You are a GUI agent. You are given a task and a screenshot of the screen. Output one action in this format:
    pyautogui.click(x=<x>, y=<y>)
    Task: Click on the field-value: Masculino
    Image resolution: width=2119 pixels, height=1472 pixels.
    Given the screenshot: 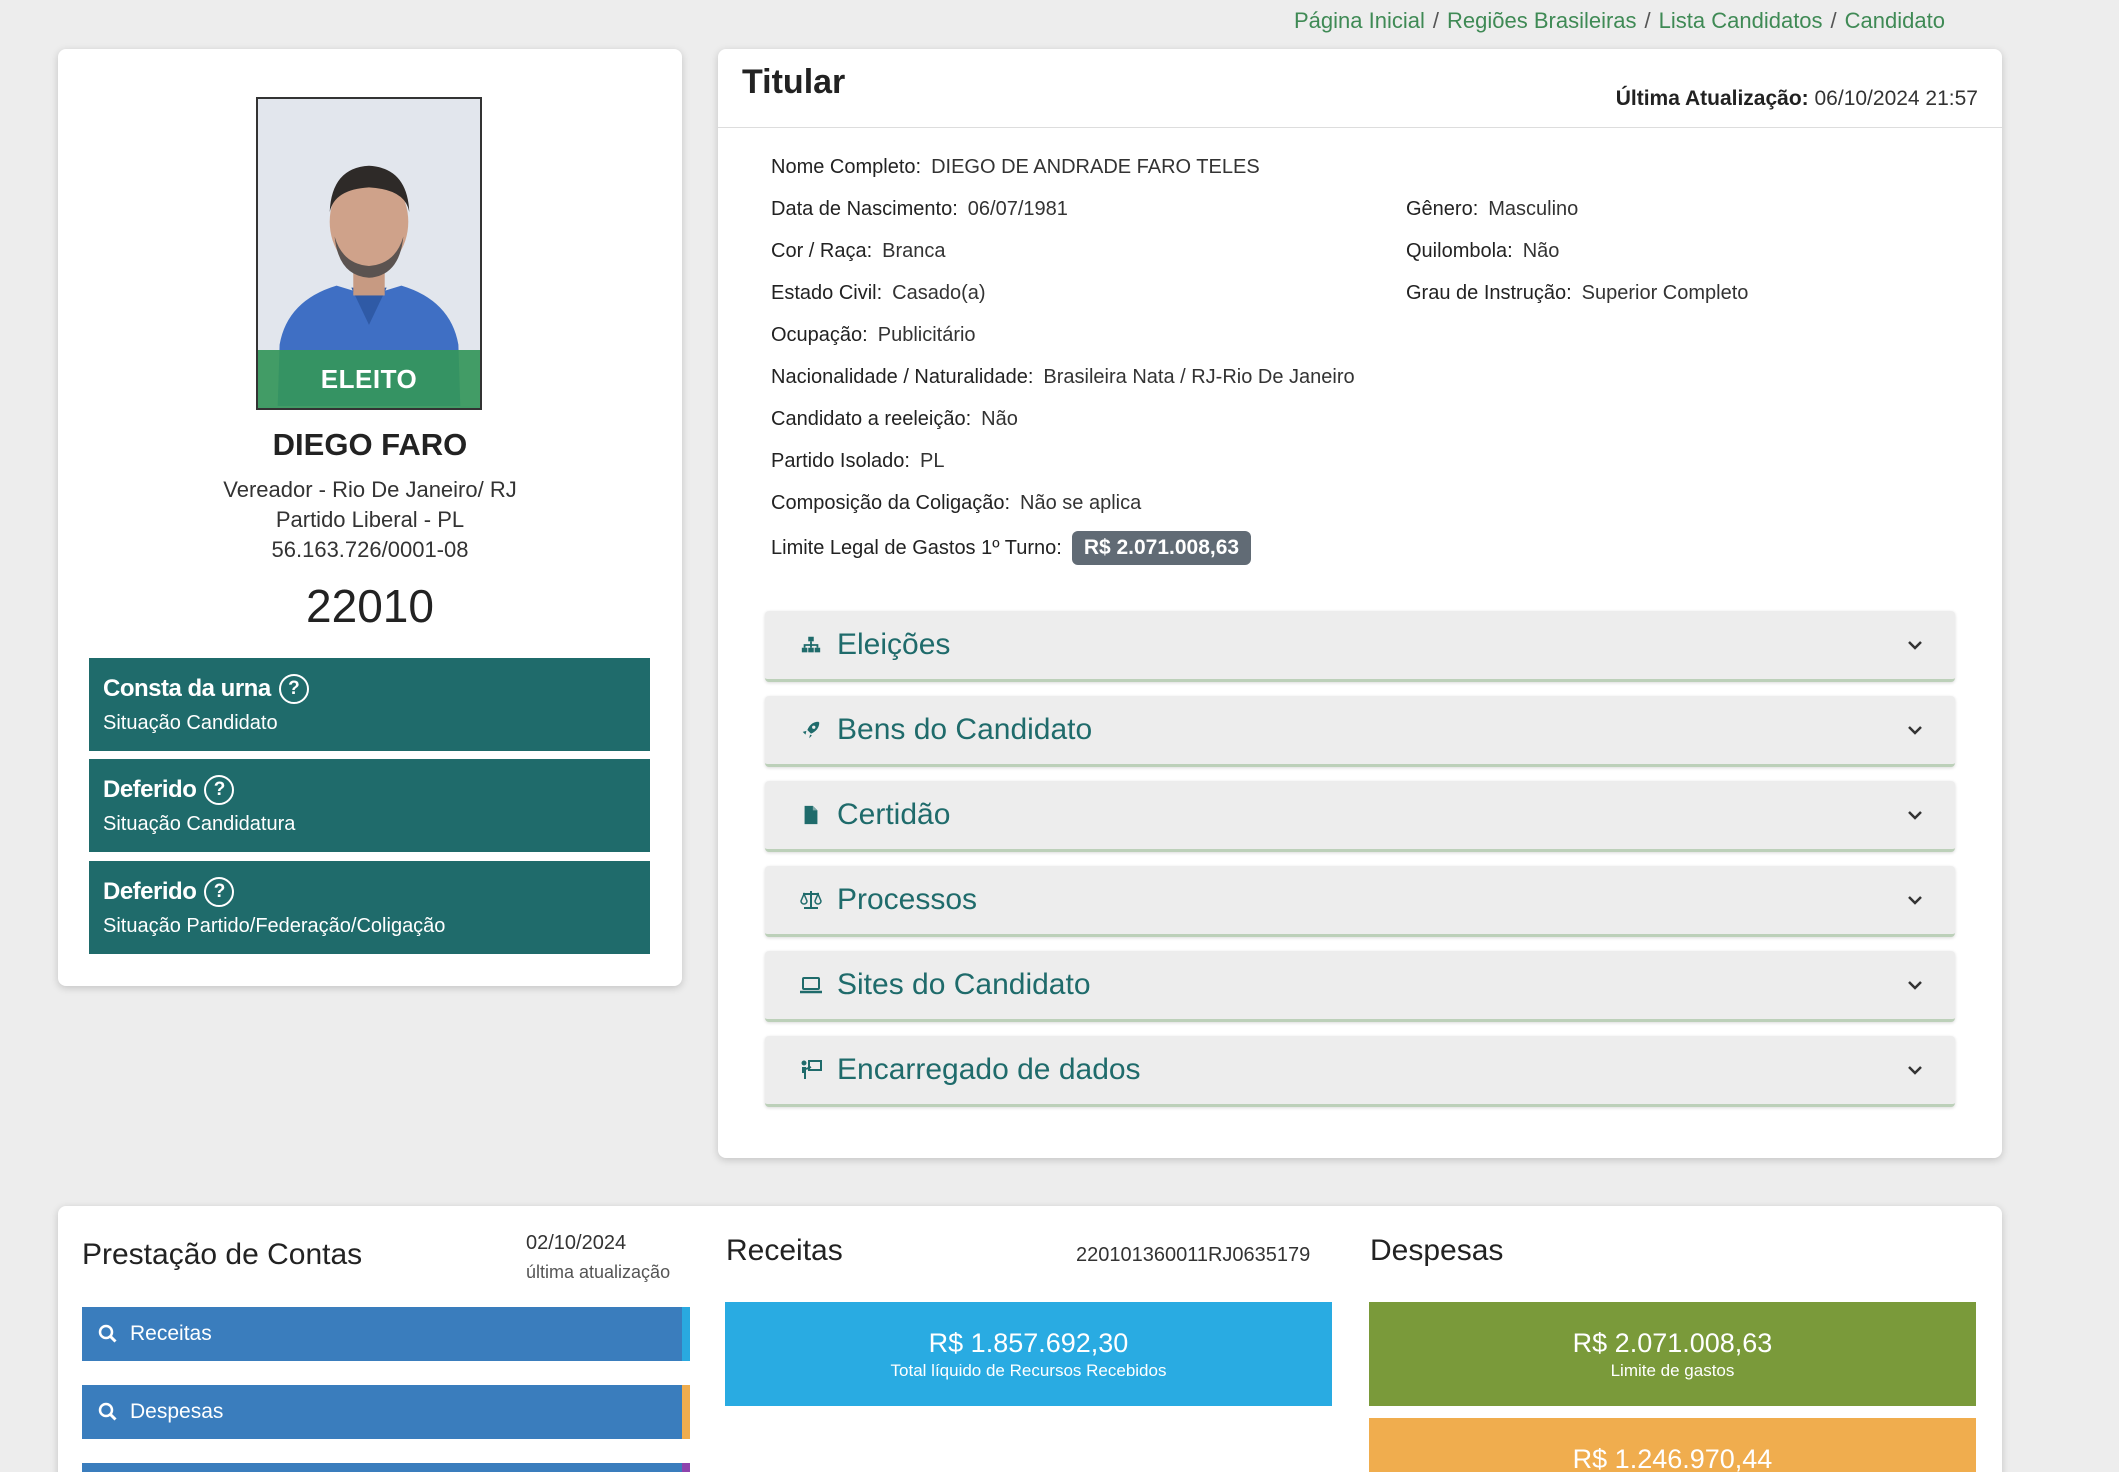 What is the action you would take?
    pyautogui.click(x=1533, y=209)
    